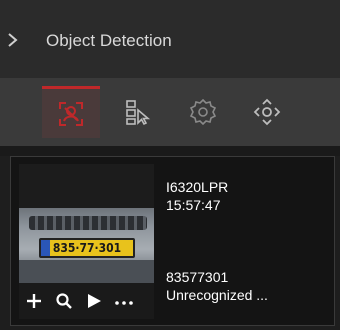 The height and width of the screenshot is (330, 340). What do you see at coordinates (13, 40) in the screenshot?
I see `chevron-right-icon` at bounding box center [13, 40].